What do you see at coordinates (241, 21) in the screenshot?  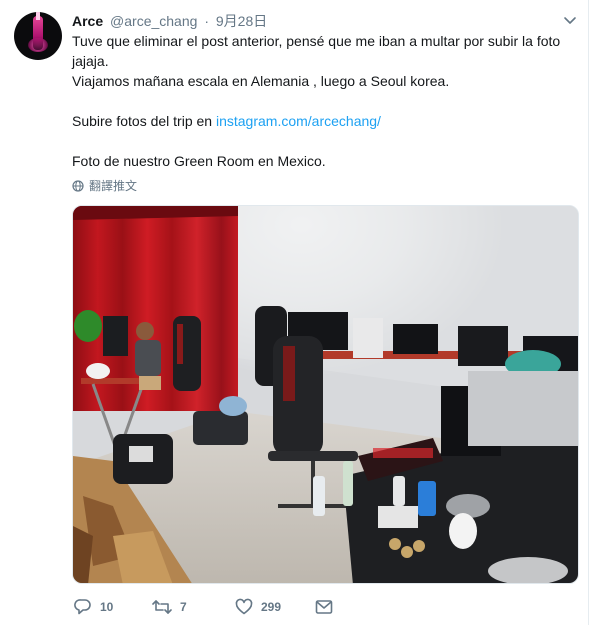 I see `tweet-date: 9月28日` at bounding box center [241, 21].